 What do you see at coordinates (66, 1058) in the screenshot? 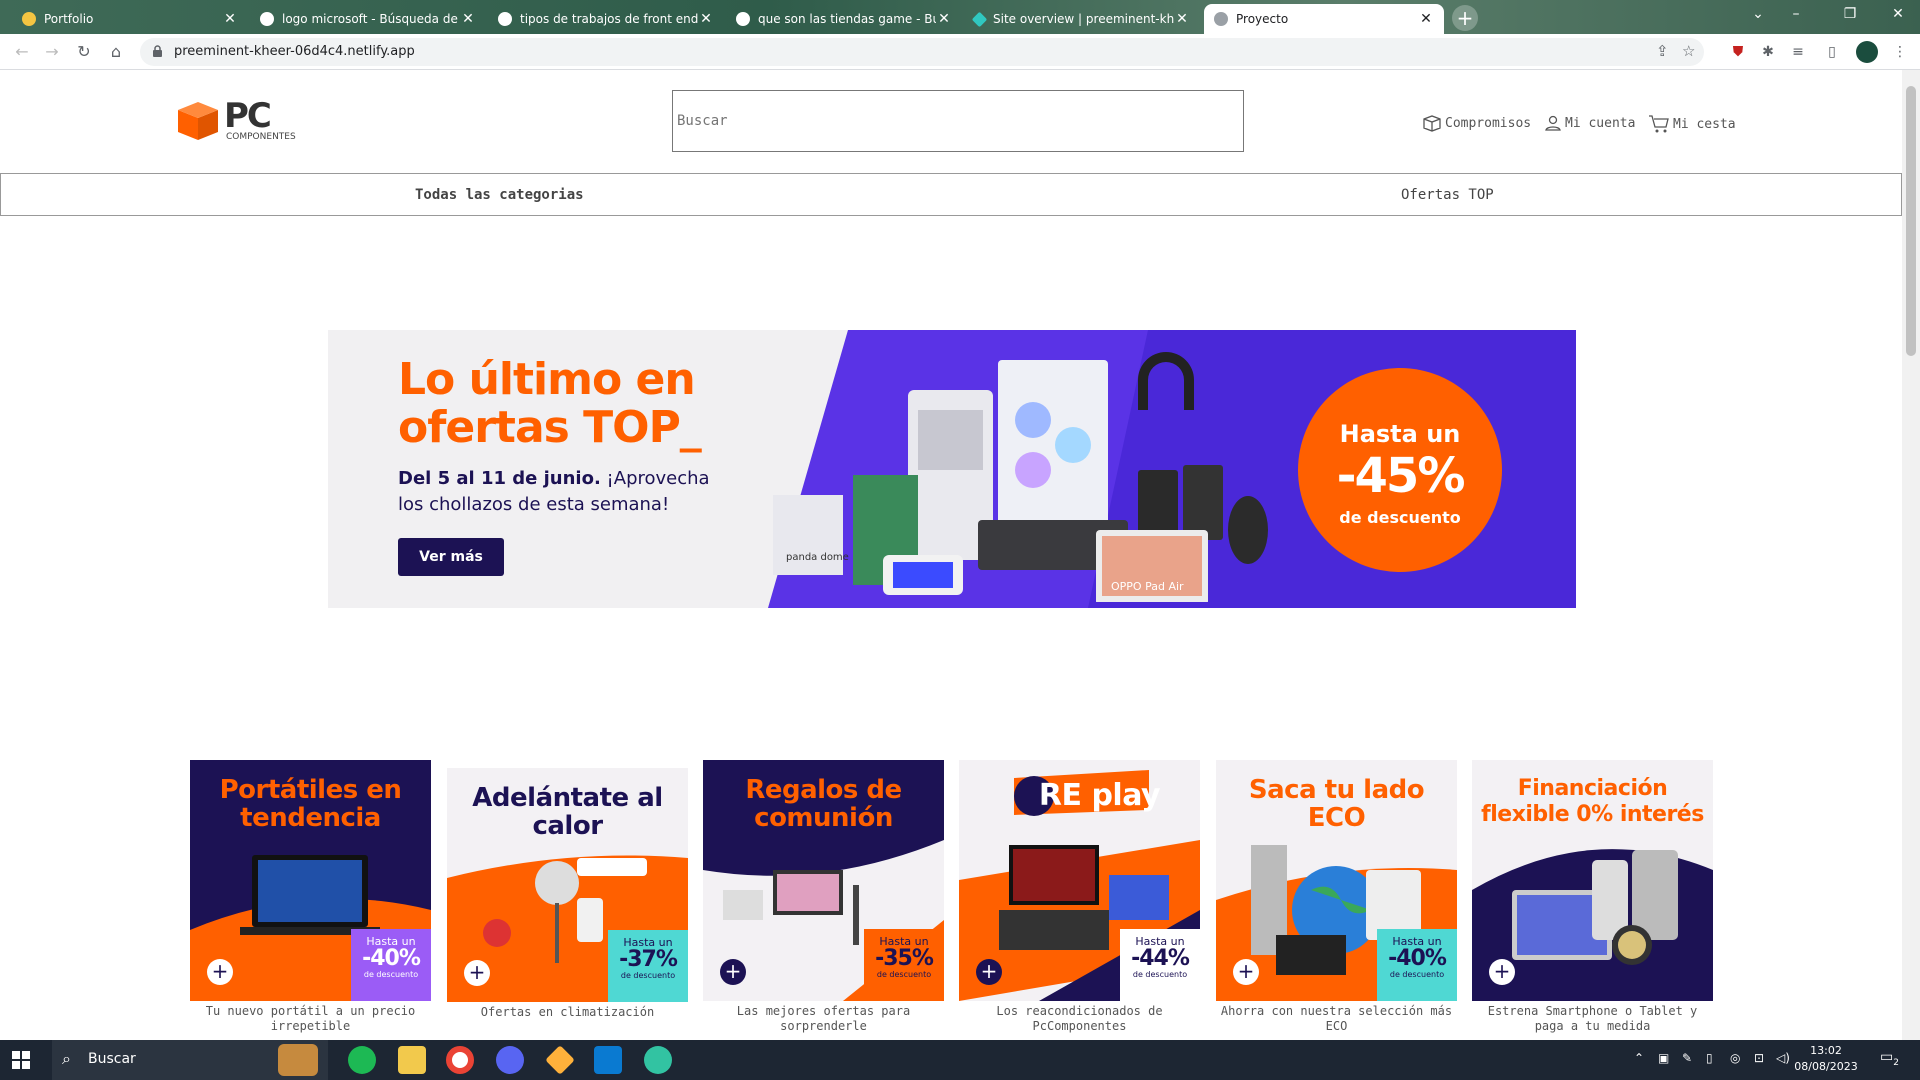
I see `search-icon: ⌕` at bounding box center [66, 1058].